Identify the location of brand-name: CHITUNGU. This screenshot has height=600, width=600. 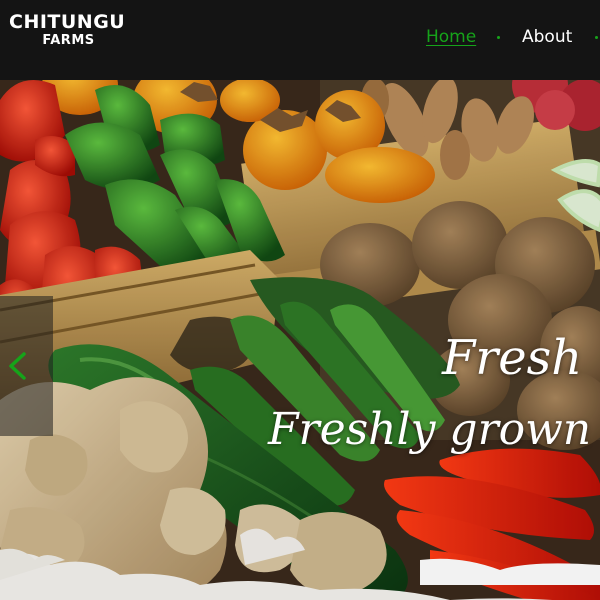
(67, 22).